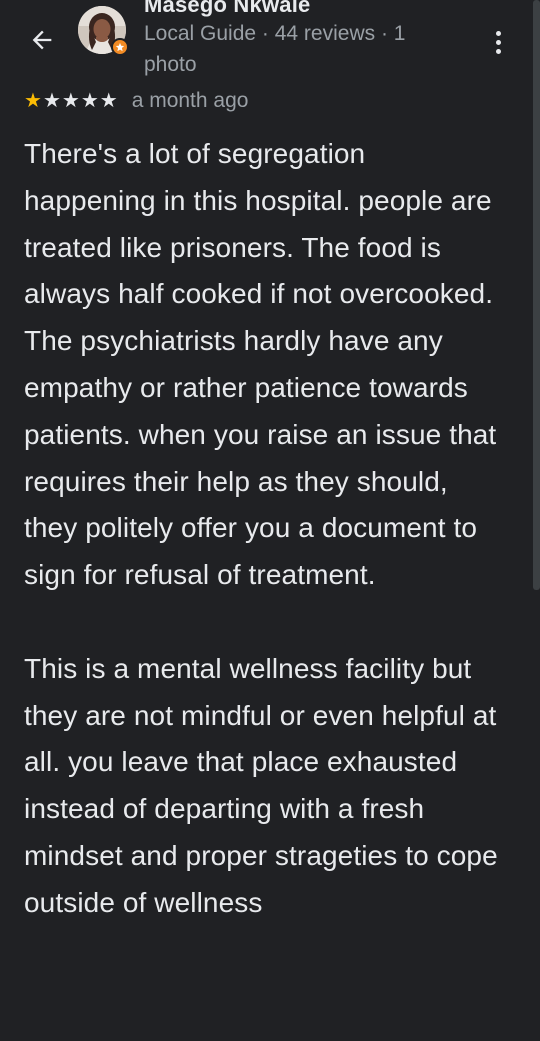  What do you see at coordinates (275, 49) in the screenshot?
I see `reviewer-meta: Local Guide · 44 reviews · 1 photo` at bounding box center [275, 49].